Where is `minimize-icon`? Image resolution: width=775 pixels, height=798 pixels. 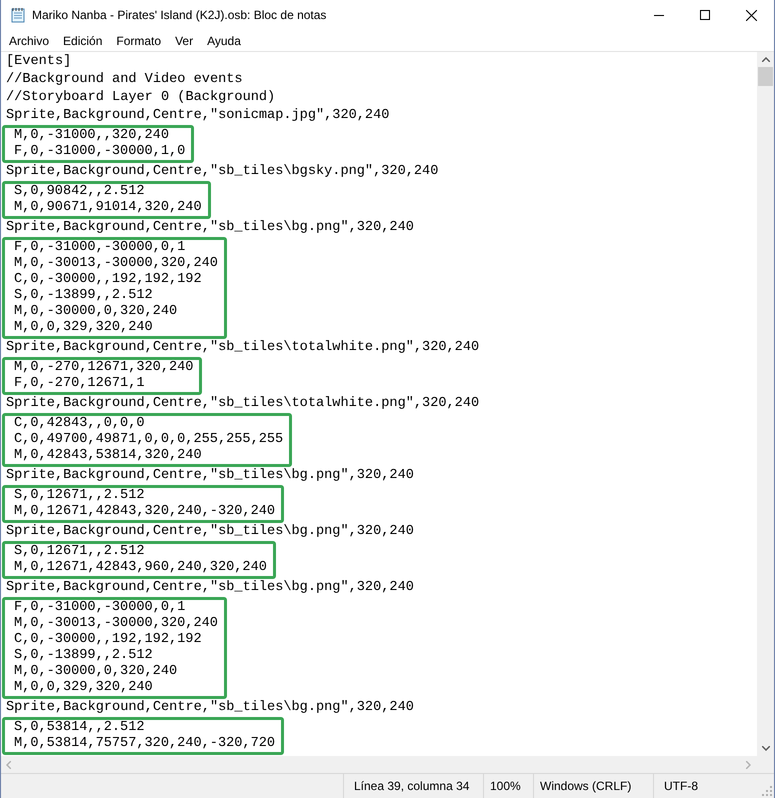
minimize-icon is located at coordinates (659, 15).